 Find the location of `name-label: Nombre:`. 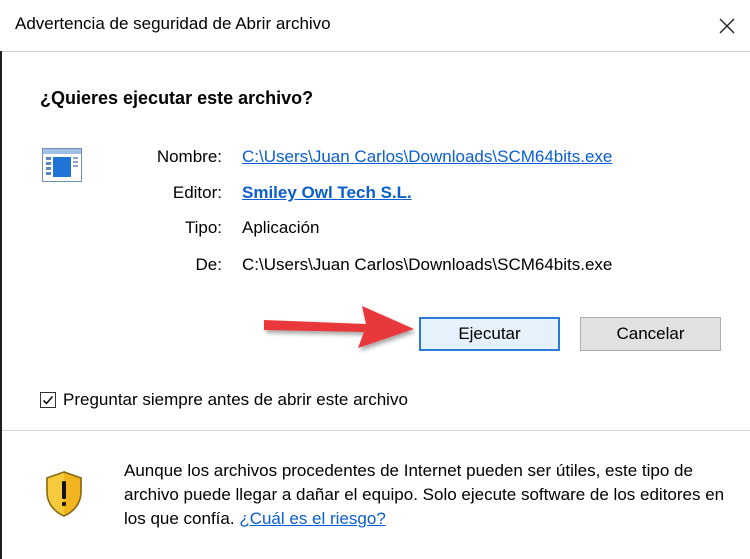

name-label: Nombre: is located at coordinates (189, 156).